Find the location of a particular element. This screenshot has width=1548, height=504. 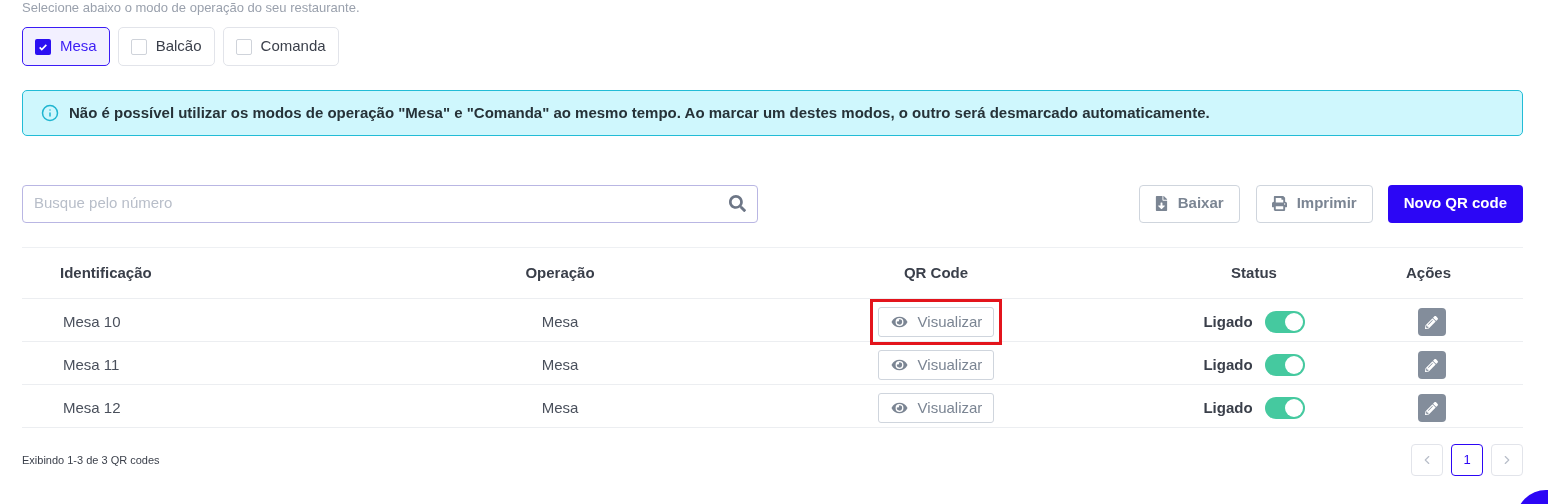

column-header: QR Code is located at coordinates (936, 272).